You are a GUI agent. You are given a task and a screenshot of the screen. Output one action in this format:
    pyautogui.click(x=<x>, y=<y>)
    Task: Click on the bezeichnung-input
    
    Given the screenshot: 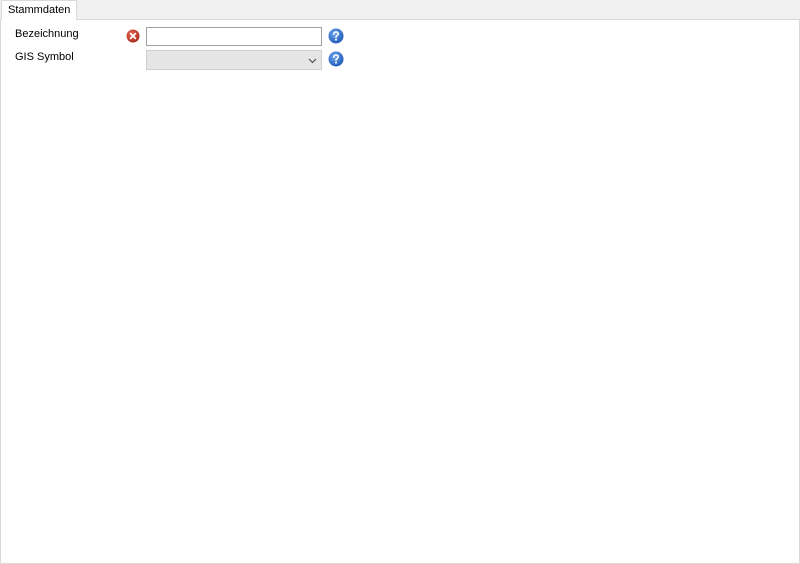 What is the action you would take?
    pyautogui.click(x=234, y=36)
    